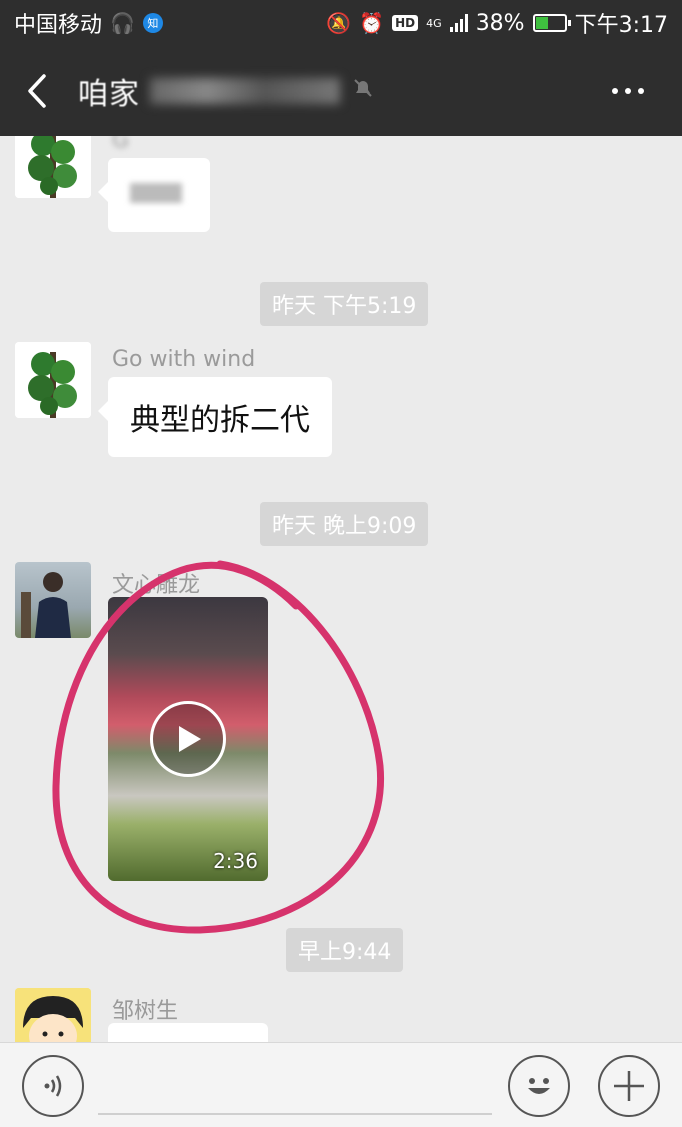 The height and width of the screenshot is (1127, 682). What do you see at coordinates (145, 1011) in the screenshot?
I see `sender-name: 邹树生` at bounding box center [145, 1011].